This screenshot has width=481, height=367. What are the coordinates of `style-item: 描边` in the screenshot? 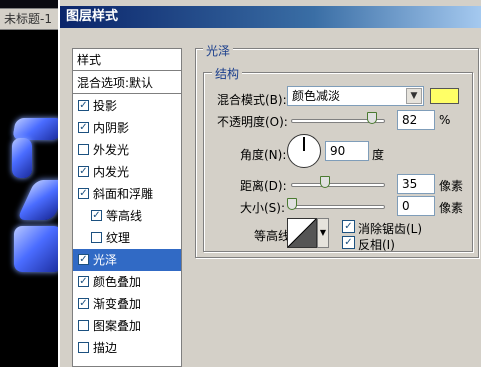 It's located at (127, 348).